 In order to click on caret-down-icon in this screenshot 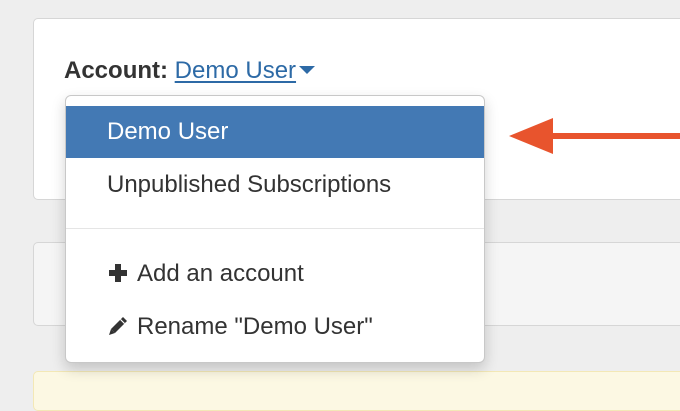, I will do `click(307, 69)`.